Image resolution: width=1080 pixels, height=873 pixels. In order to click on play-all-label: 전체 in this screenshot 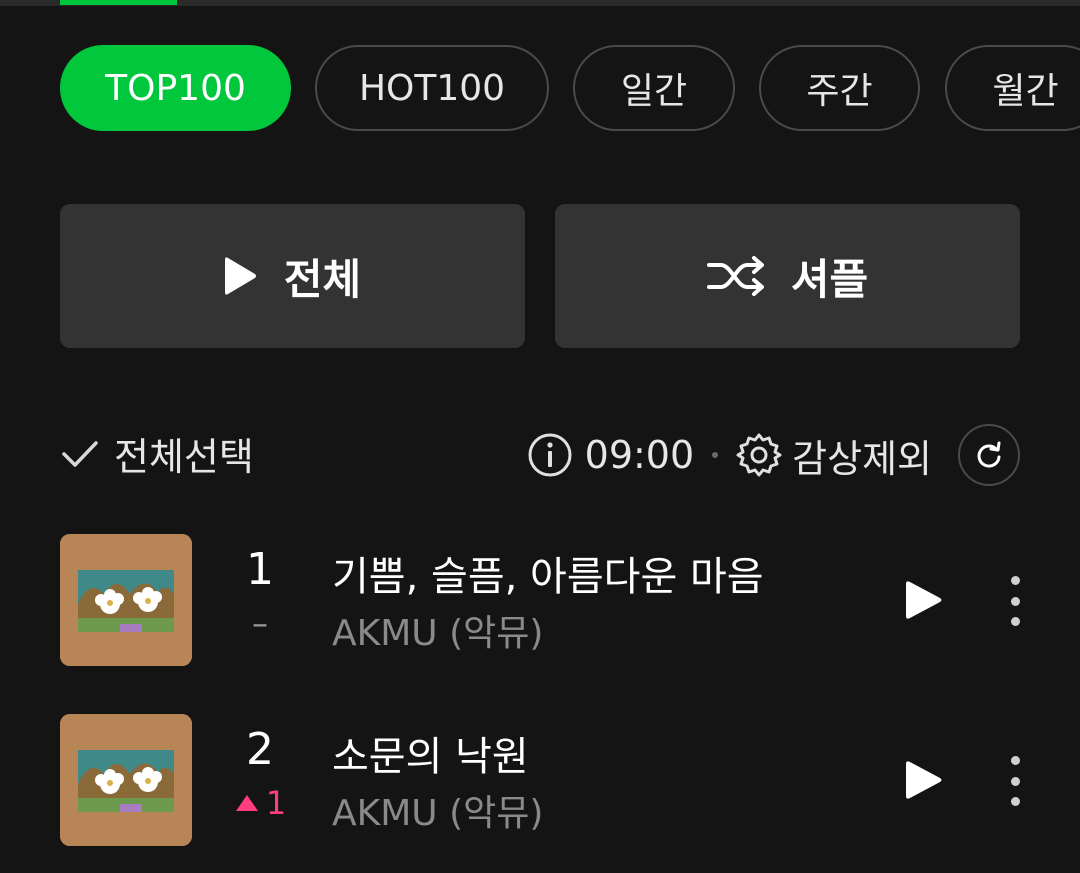, I will do `click(322, 279)`.